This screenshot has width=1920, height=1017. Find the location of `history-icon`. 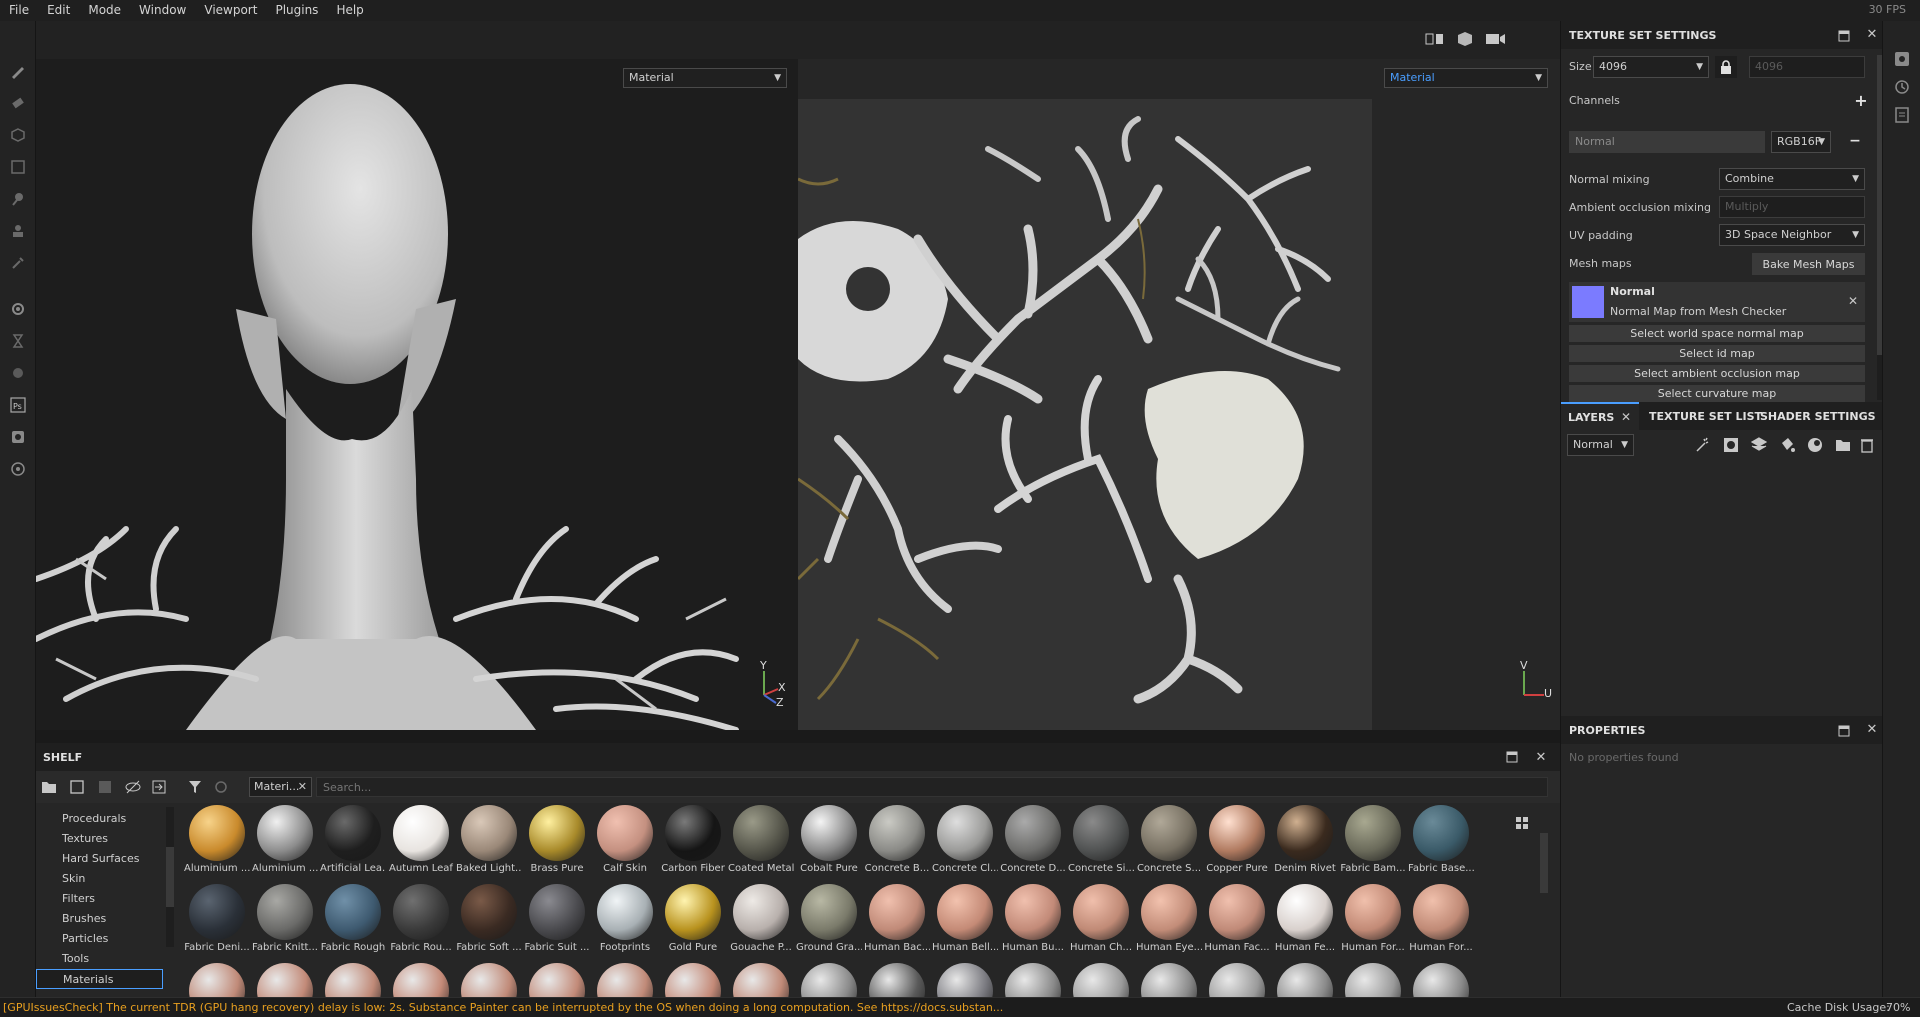

history-icon is located at coordinates (1902, 87).